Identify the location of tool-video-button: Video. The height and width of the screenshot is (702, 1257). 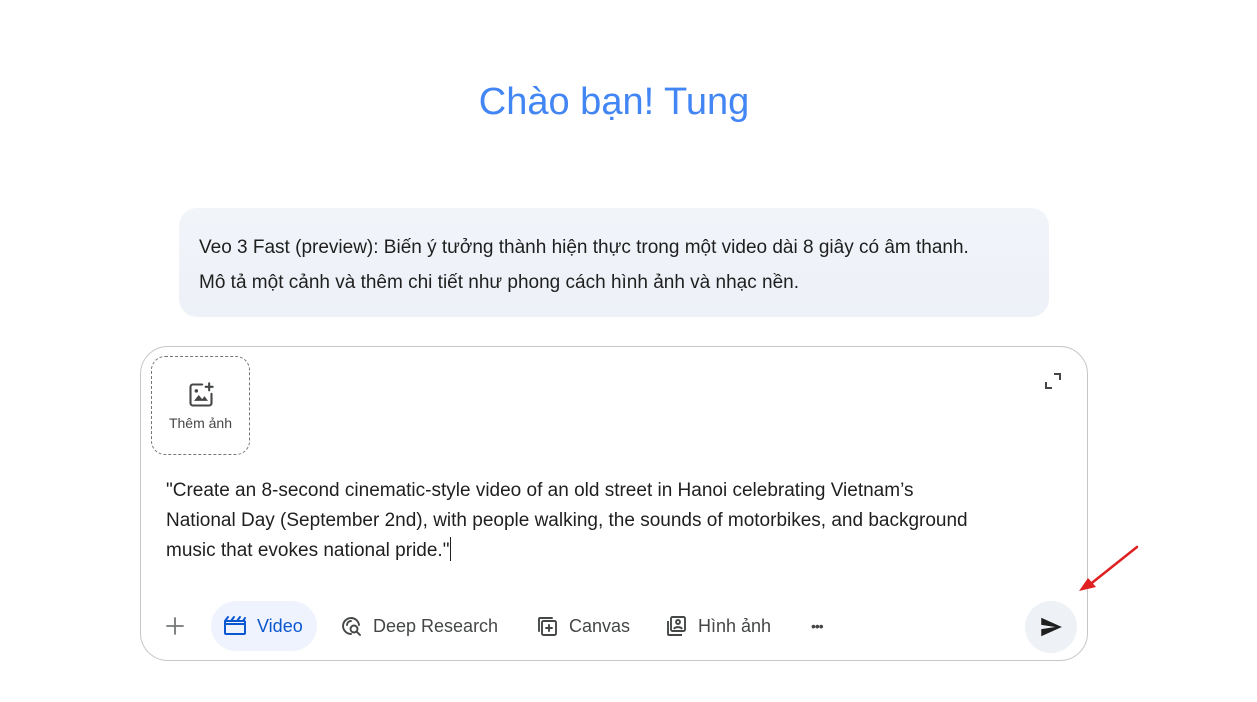
(264, 626).